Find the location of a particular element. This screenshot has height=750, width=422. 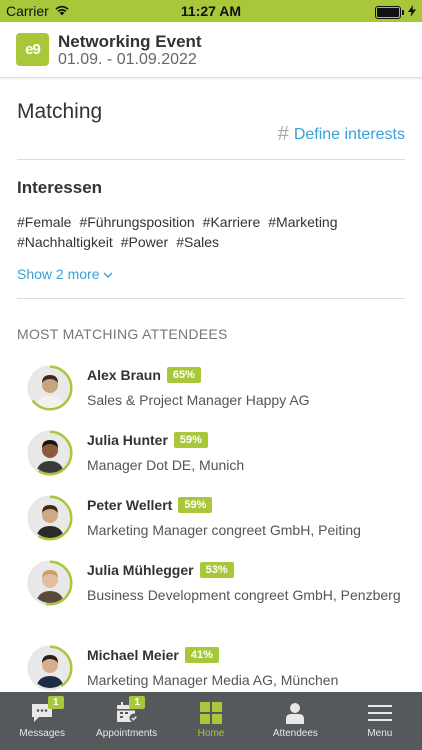

attendee-job: Manager Dot DE, Munich is located at coordinates (166, 465).